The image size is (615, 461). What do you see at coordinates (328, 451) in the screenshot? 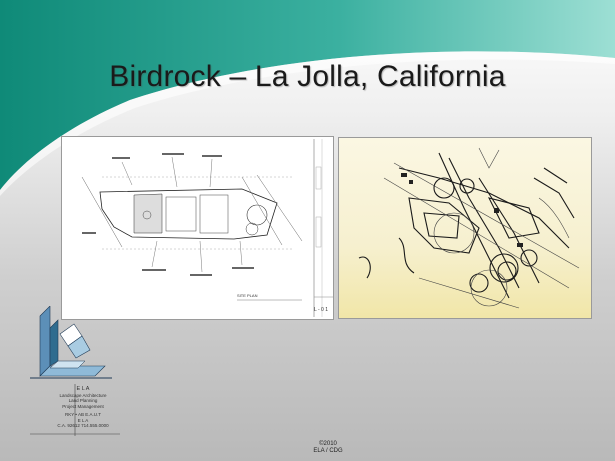
I see `footer-org: ELA / CDG` at bounding box center [328, 451].